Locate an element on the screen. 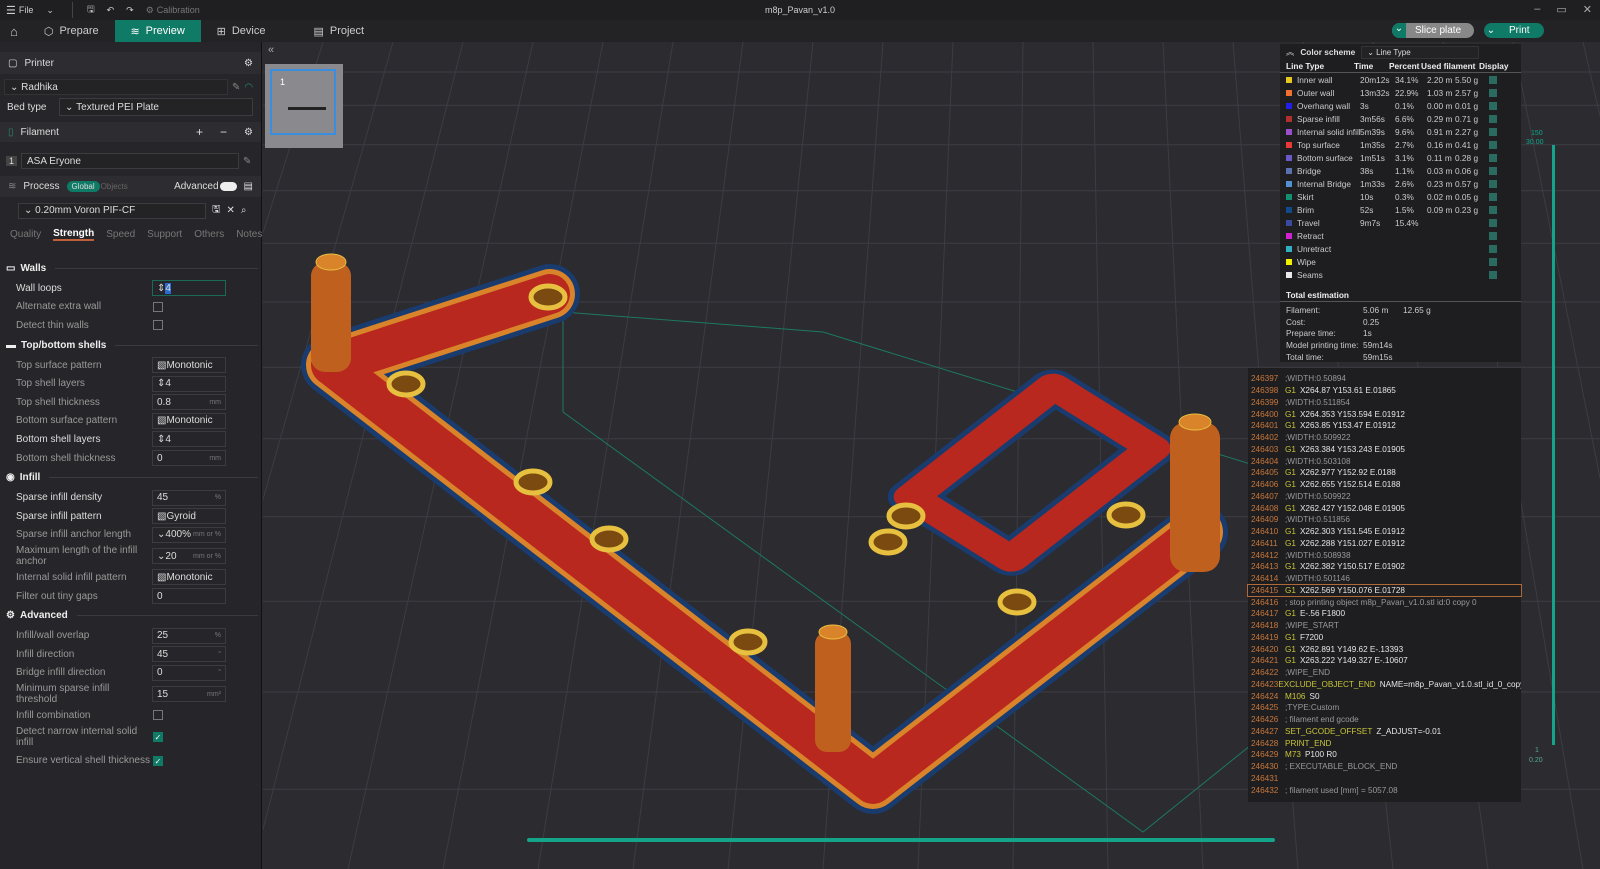 This screenshot has width=1600, height=869. gcode-line: 246419 G1 F7200 is located at coordinates (1384, 638).